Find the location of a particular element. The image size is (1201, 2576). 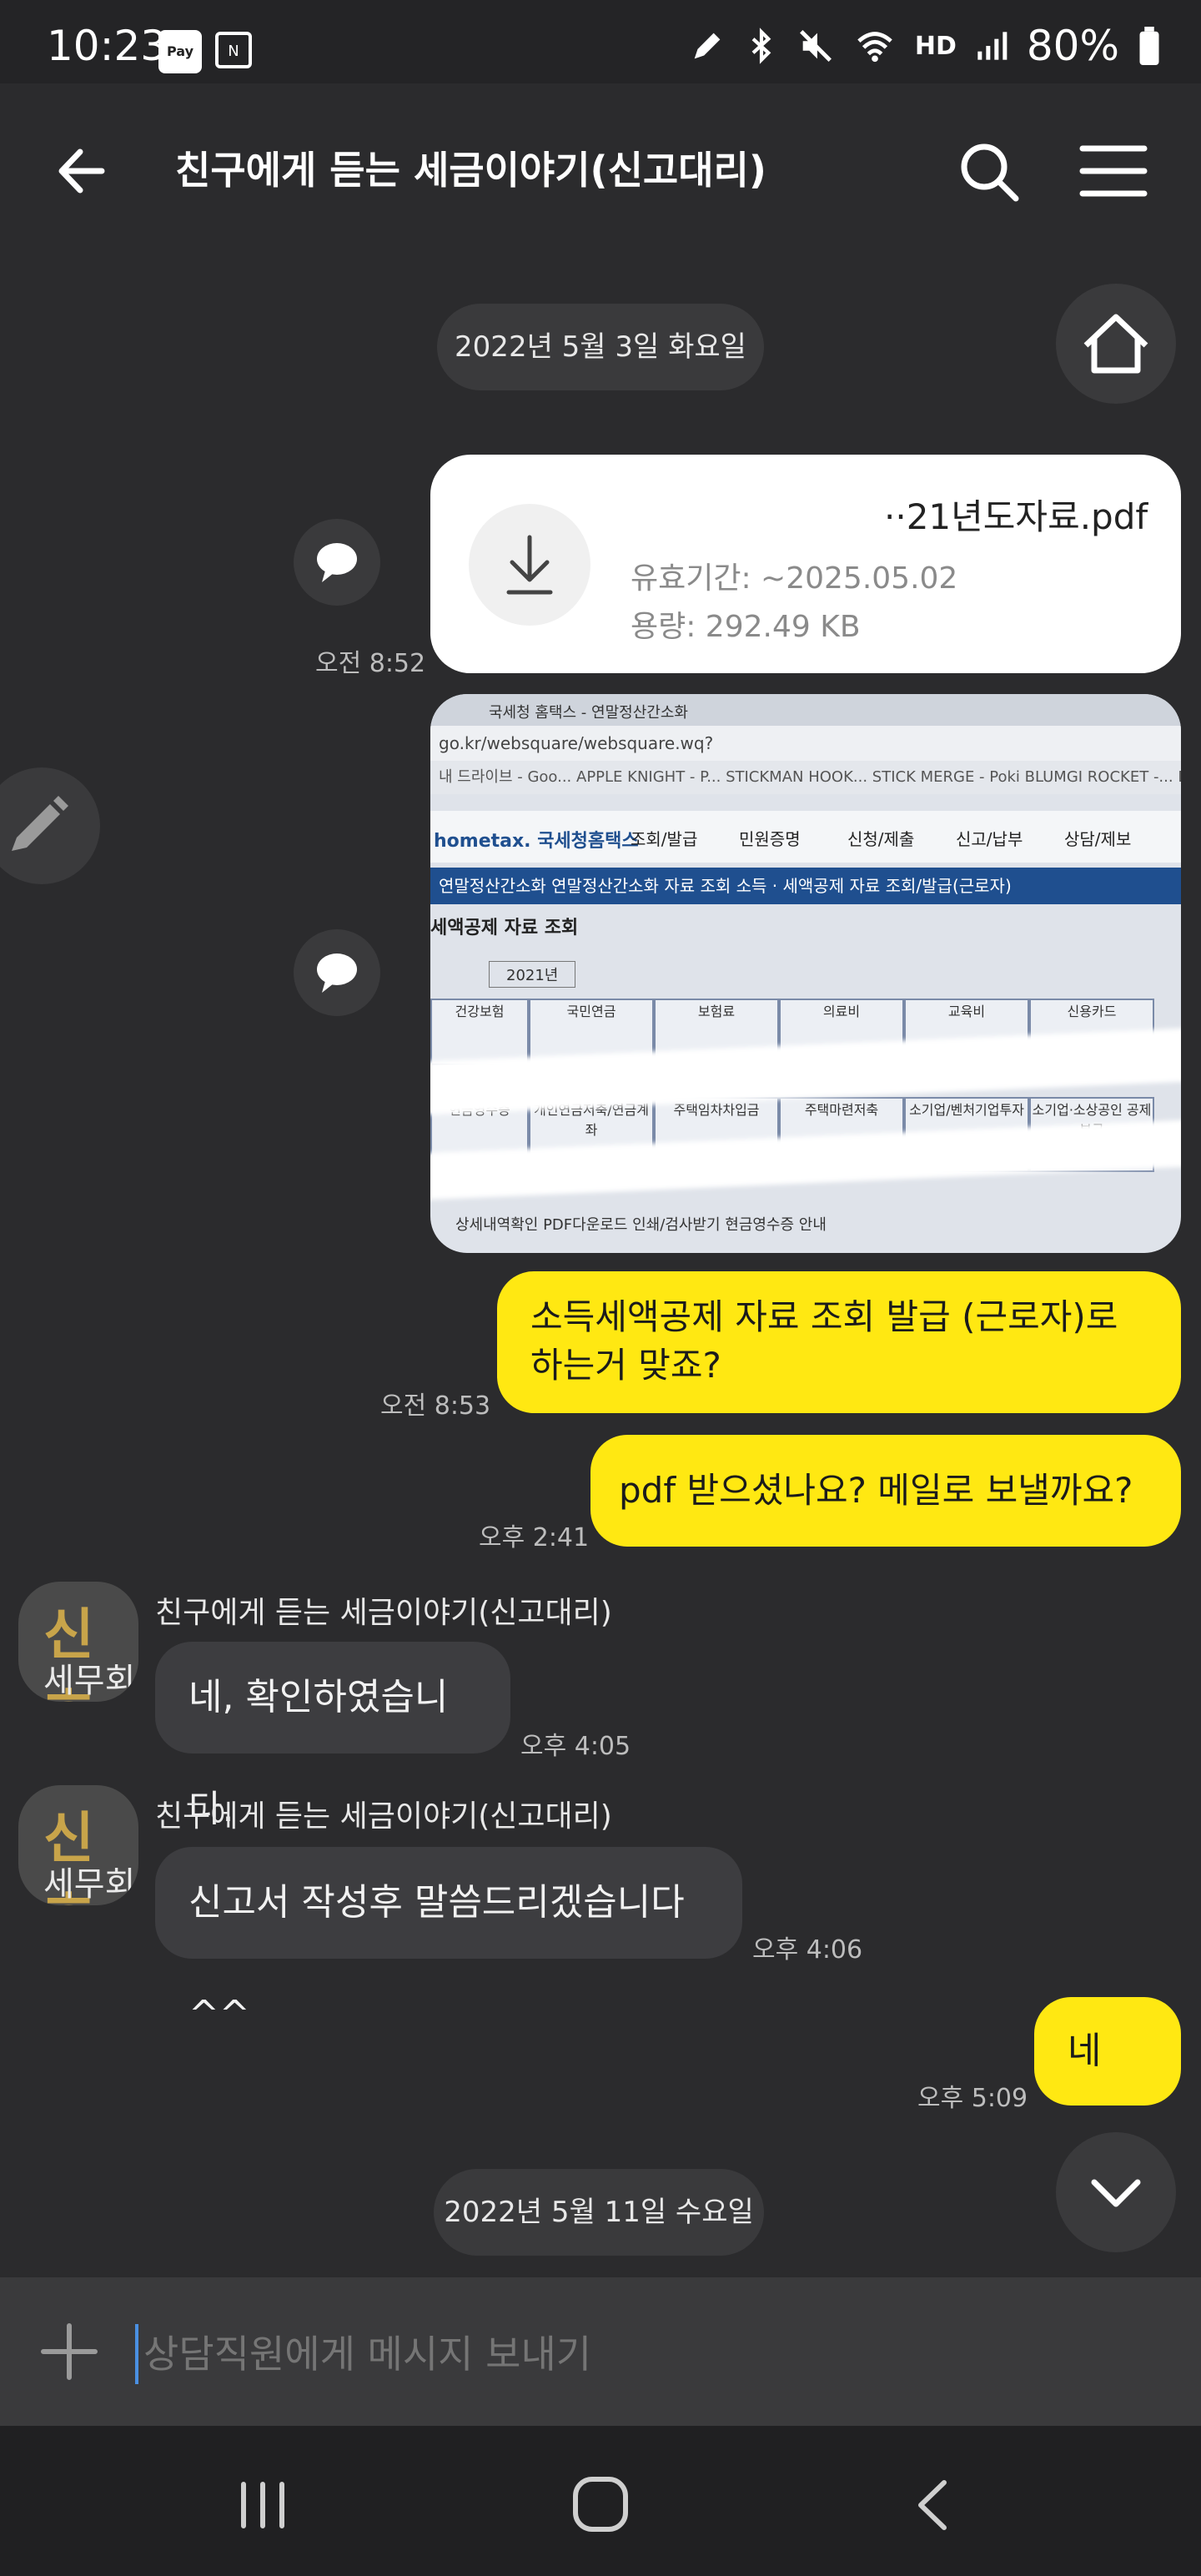

naver-notification-icon: N is located at coordinates (234, 50).